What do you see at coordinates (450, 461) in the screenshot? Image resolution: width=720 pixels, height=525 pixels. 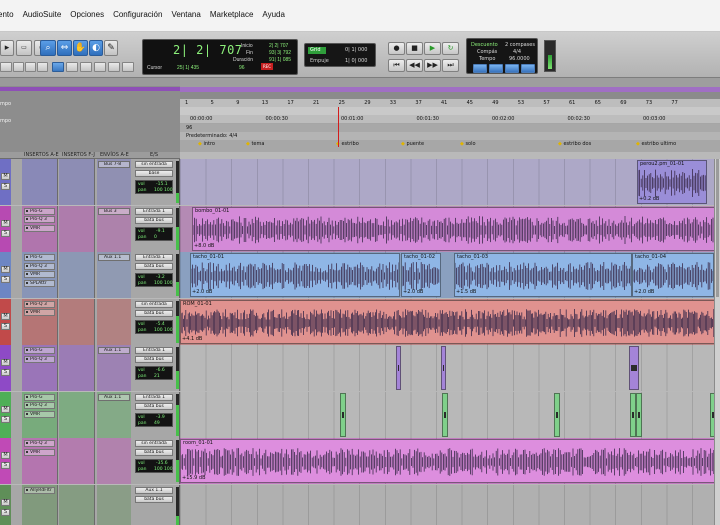 I see `audio-clip: room_01-01 +15.9 dB` at bounding box center [450, 461].